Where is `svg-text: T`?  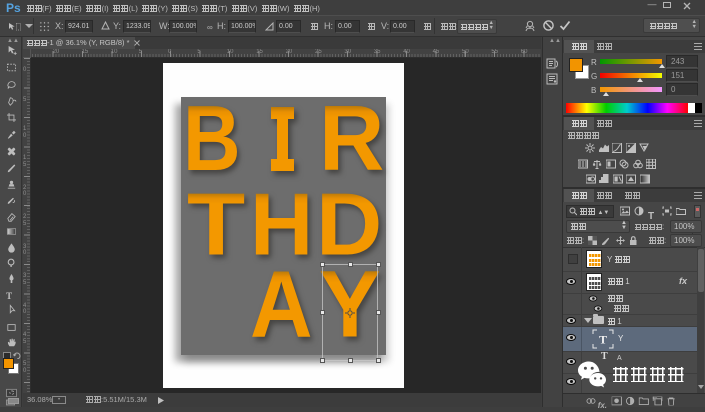 svg-text: T is located at coordinates (603, 340).